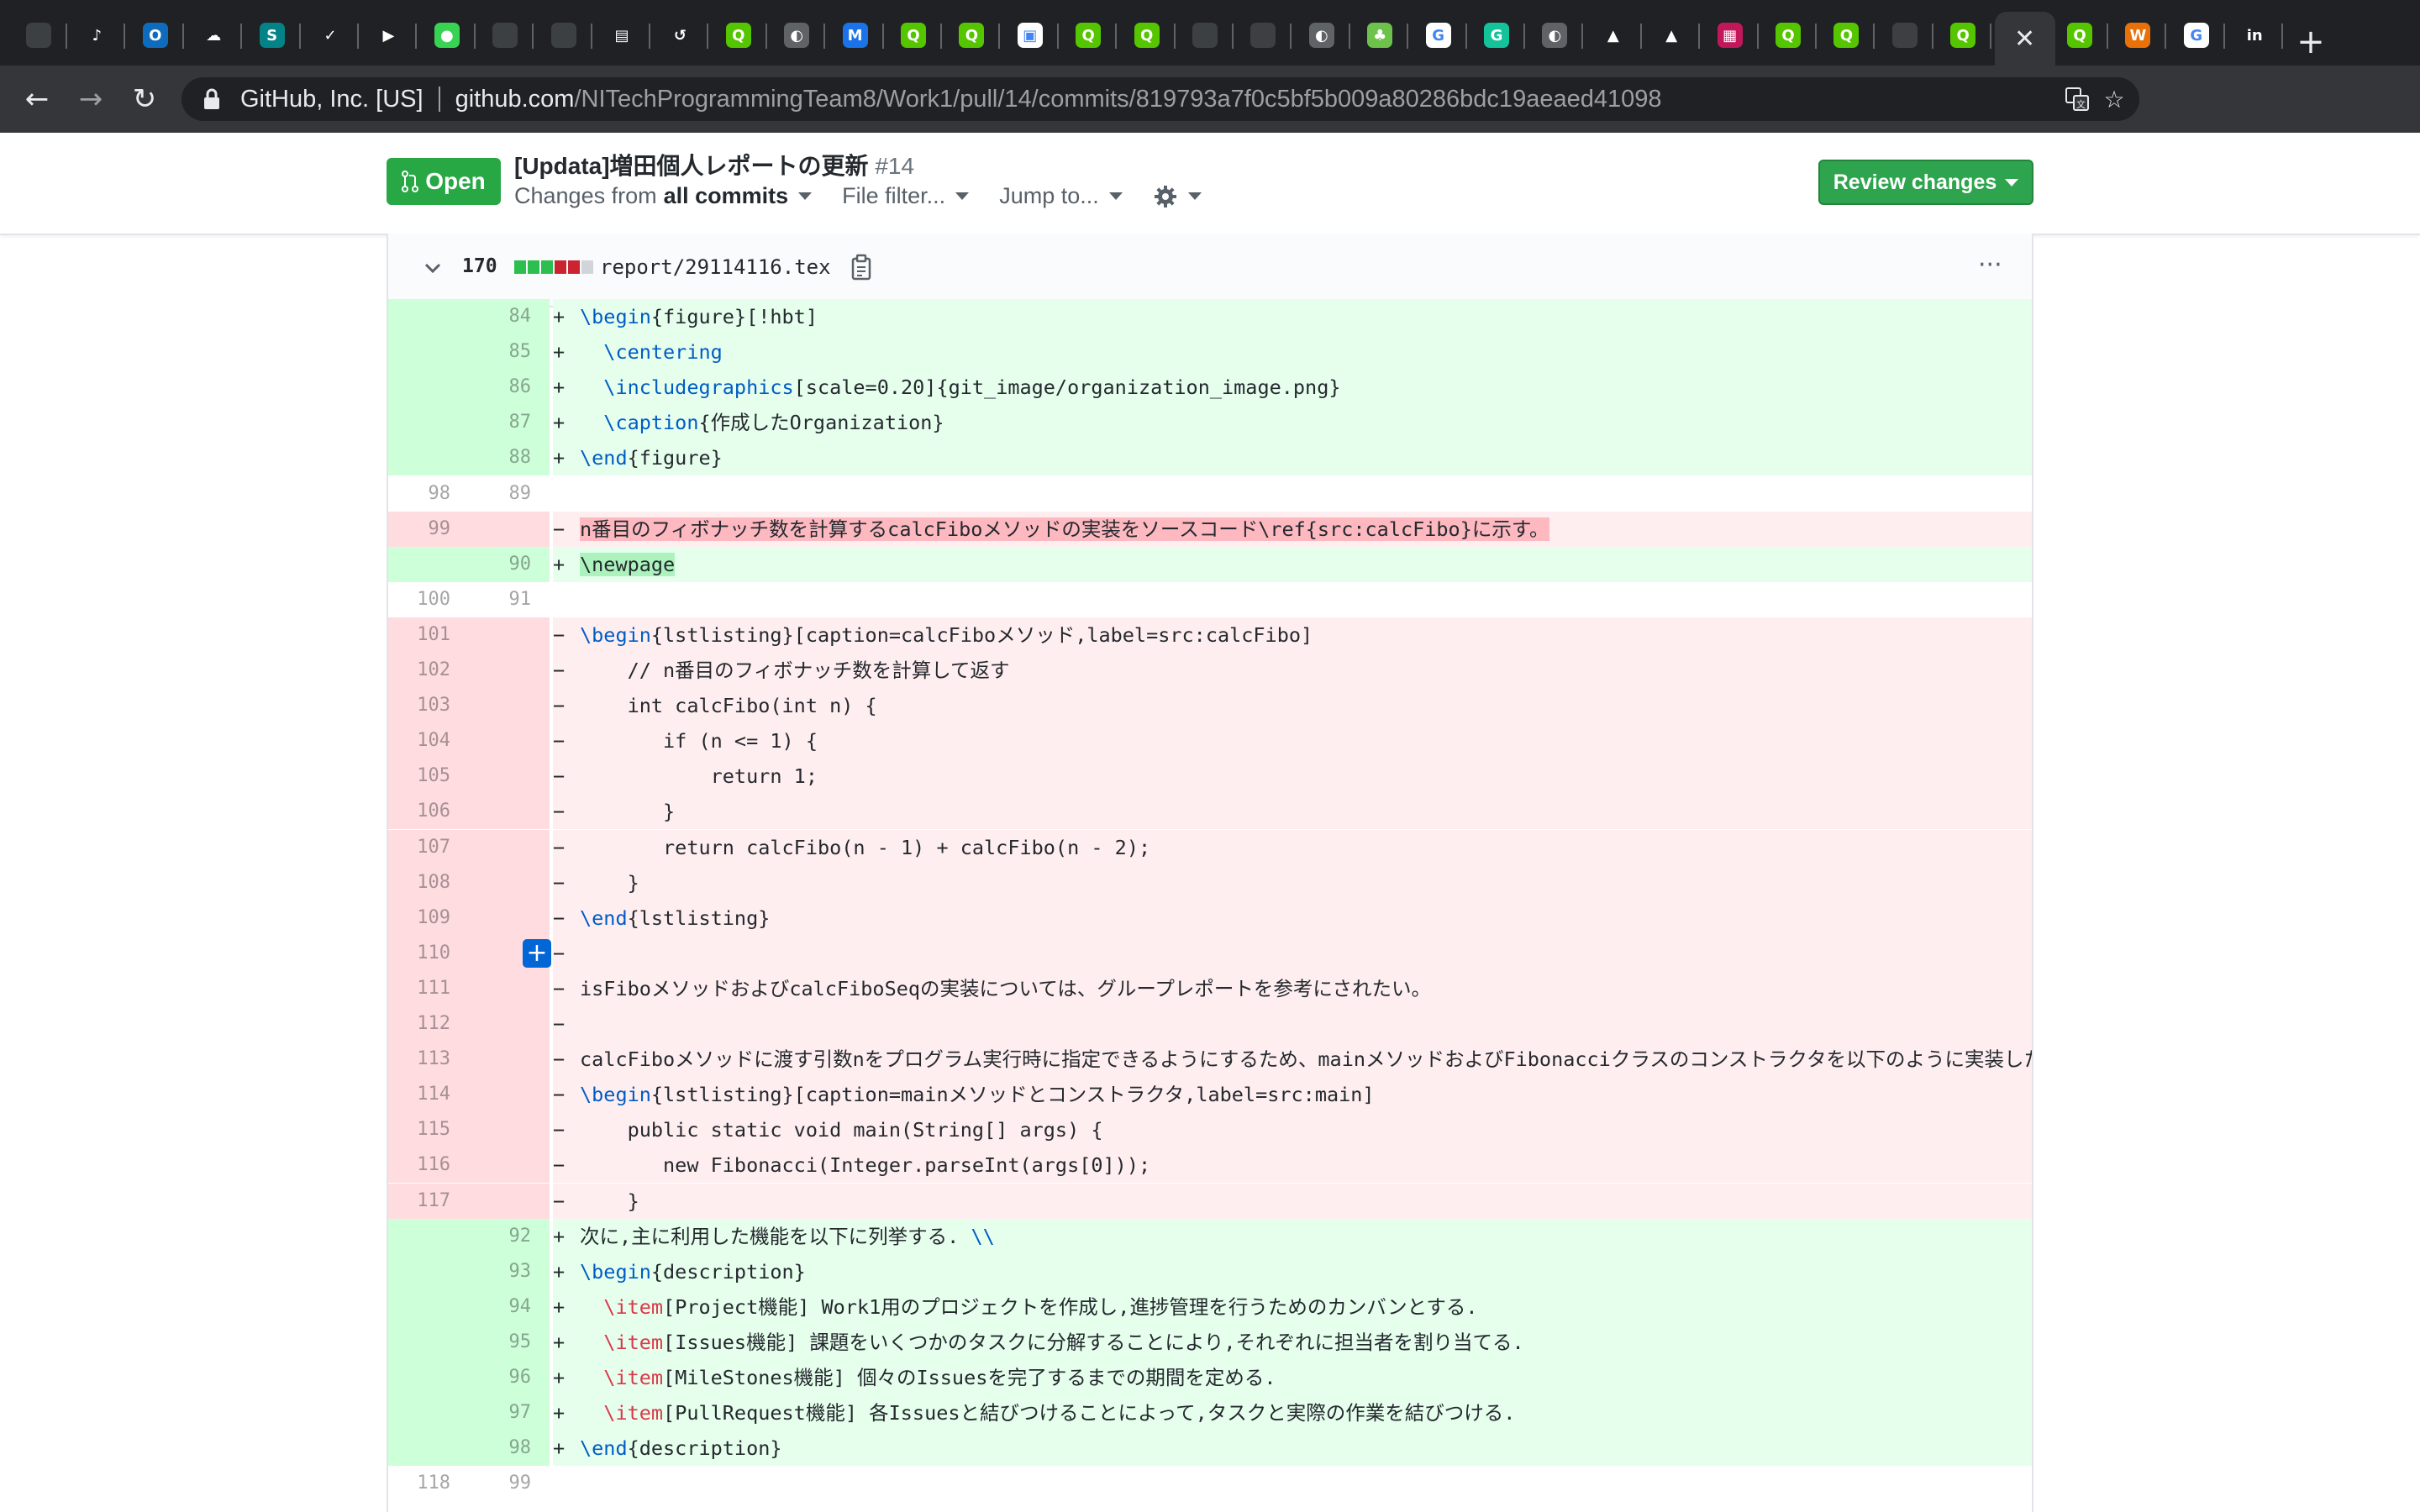 The image size is (2420, 1512). What do you see at coordinates (510, 599) in the screenshot?
I see `new-line-number: 91` at bounding box center [510, 599].